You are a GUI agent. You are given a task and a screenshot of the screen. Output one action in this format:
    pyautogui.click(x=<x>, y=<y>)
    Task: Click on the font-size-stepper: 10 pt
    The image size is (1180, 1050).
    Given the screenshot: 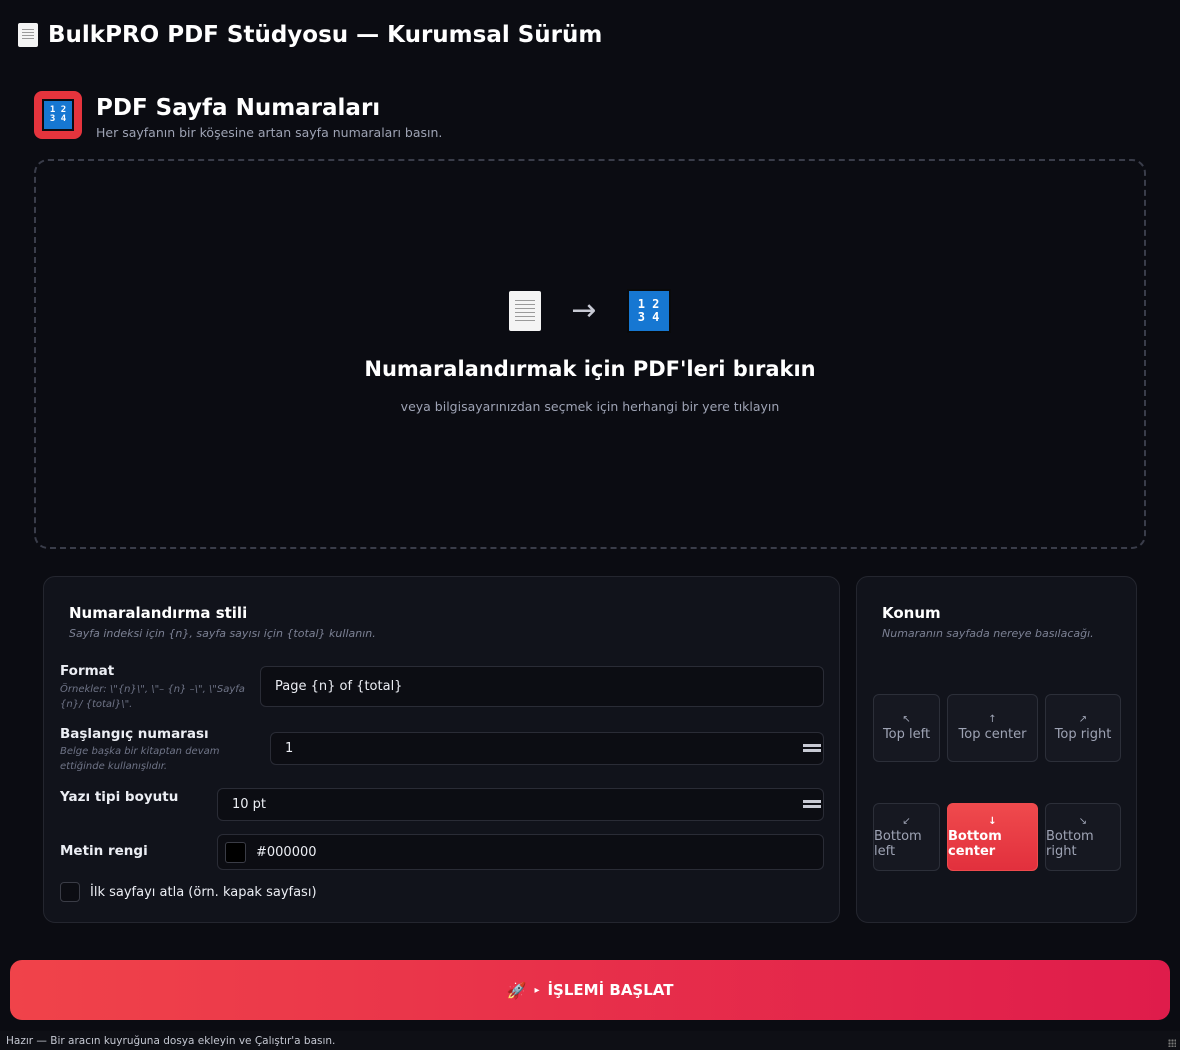 What is the action you would take?
    pyautogui.click(x=520, y=804)
    